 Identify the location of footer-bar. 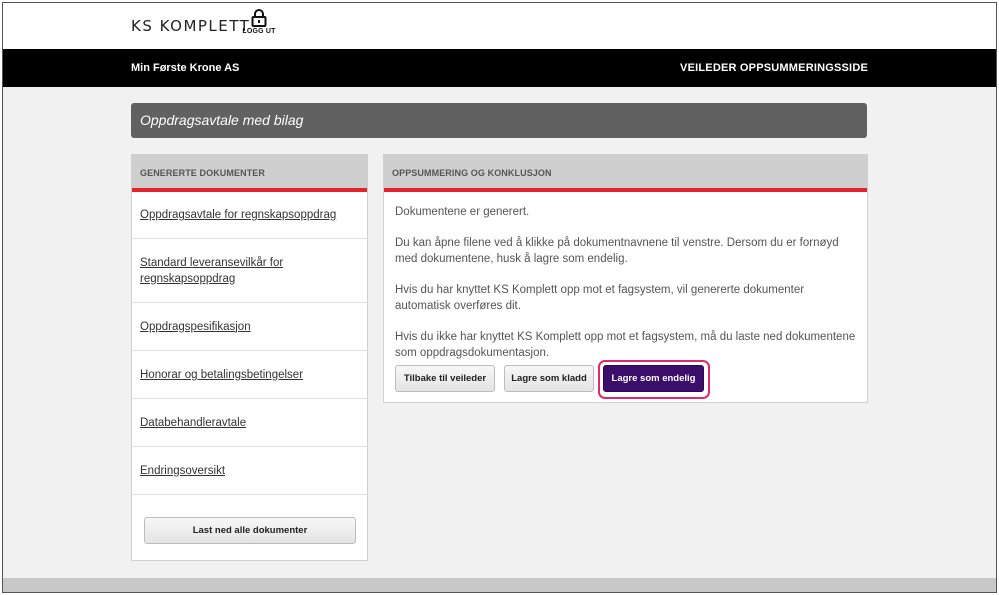
(499, 585).